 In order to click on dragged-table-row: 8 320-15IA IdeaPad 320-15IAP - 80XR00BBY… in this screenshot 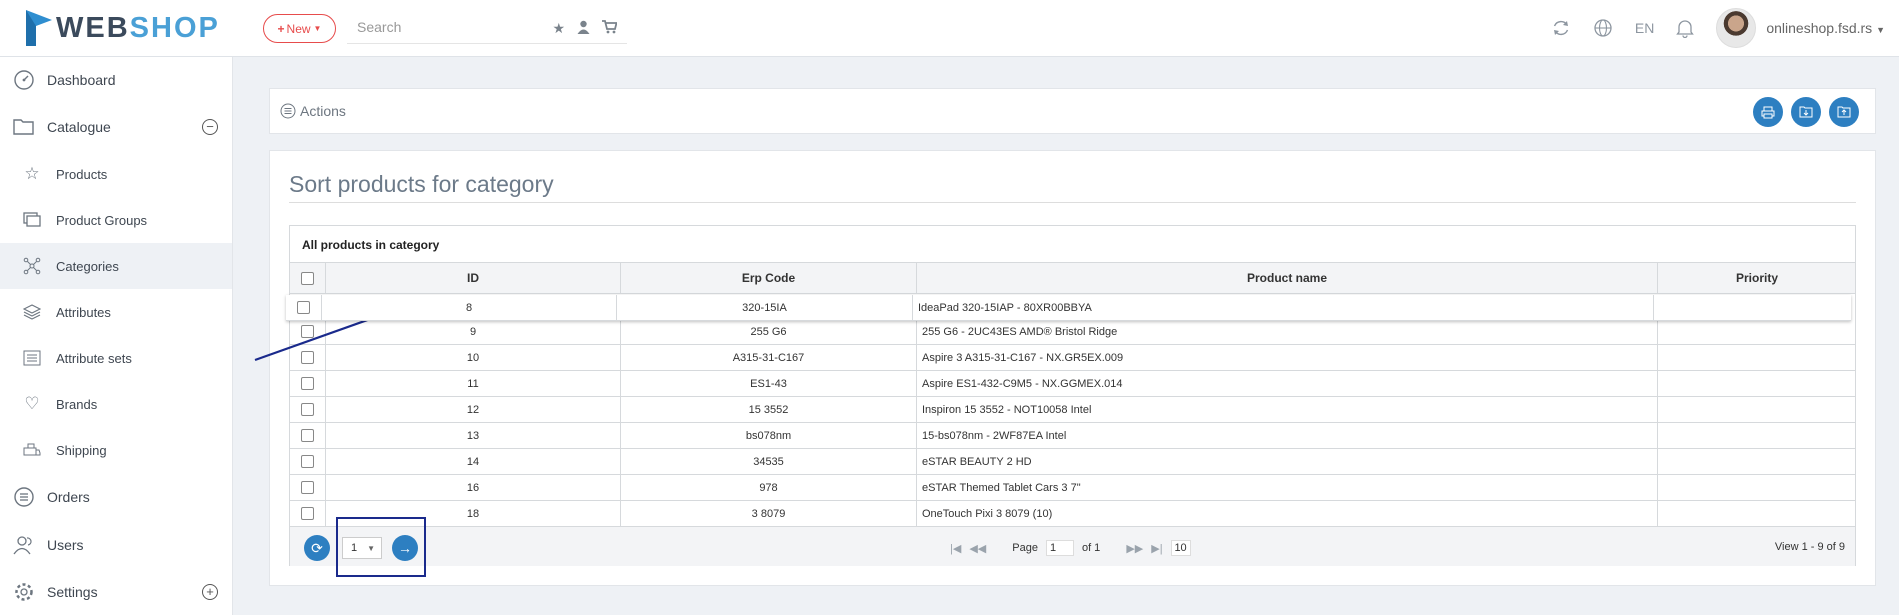, I will do `click(1068, 308)`.